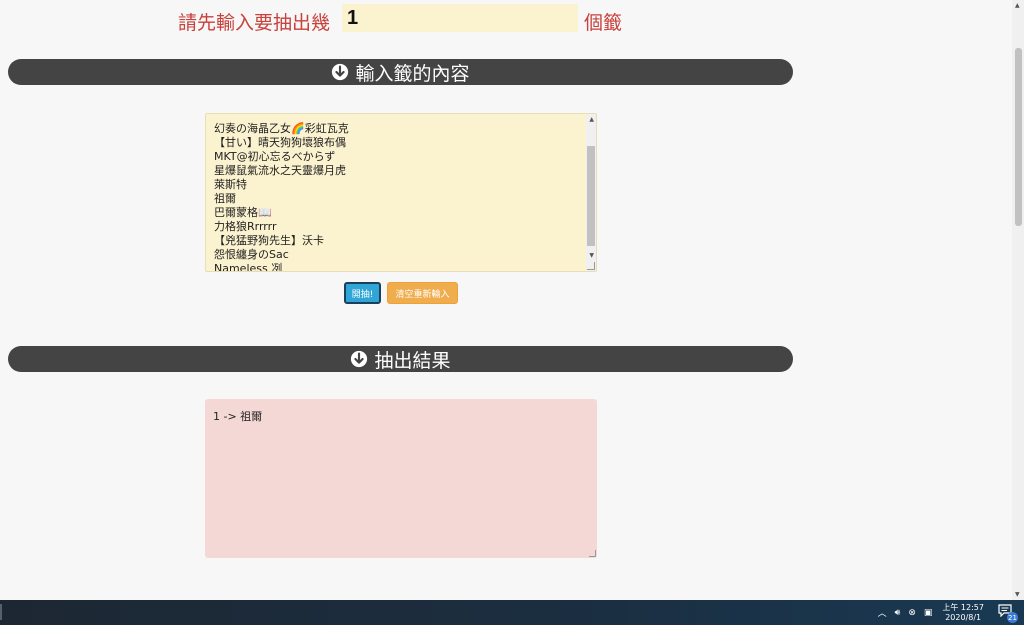  I want to click on input-section-title: 輸入籤的內容, so click(412, 73).